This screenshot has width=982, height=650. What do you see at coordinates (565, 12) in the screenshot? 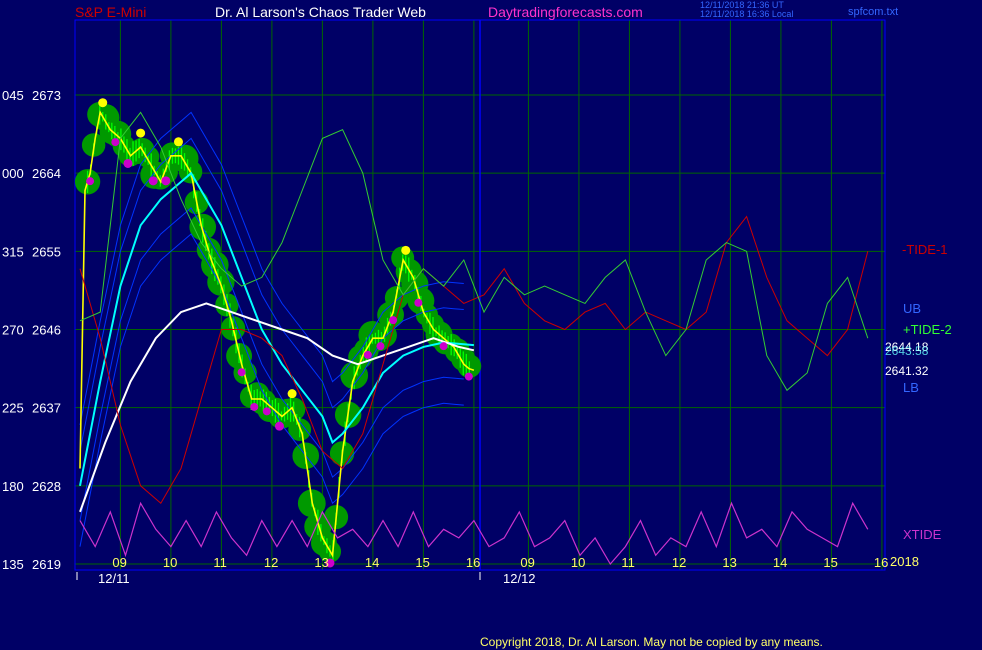
I see `site-link: Daytradingforecasts.com` at bounding box center [565, 12].